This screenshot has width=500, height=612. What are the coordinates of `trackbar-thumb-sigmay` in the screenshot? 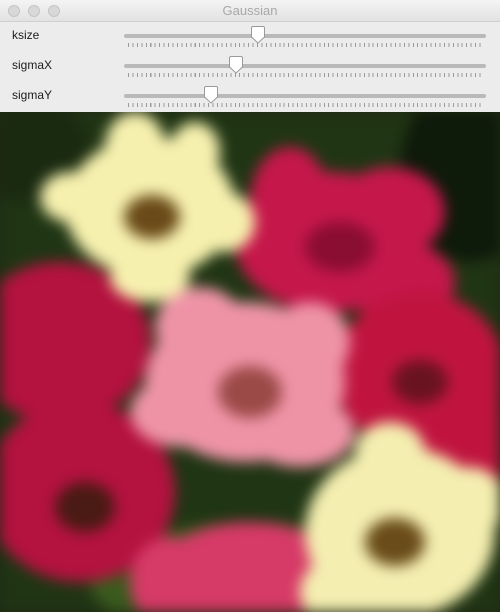 It's located at (211, 95).